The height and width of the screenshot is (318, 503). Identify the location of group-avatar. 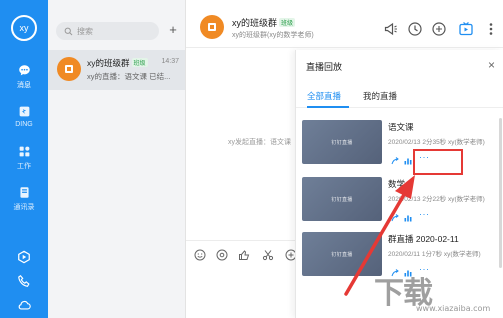
(69, 69).